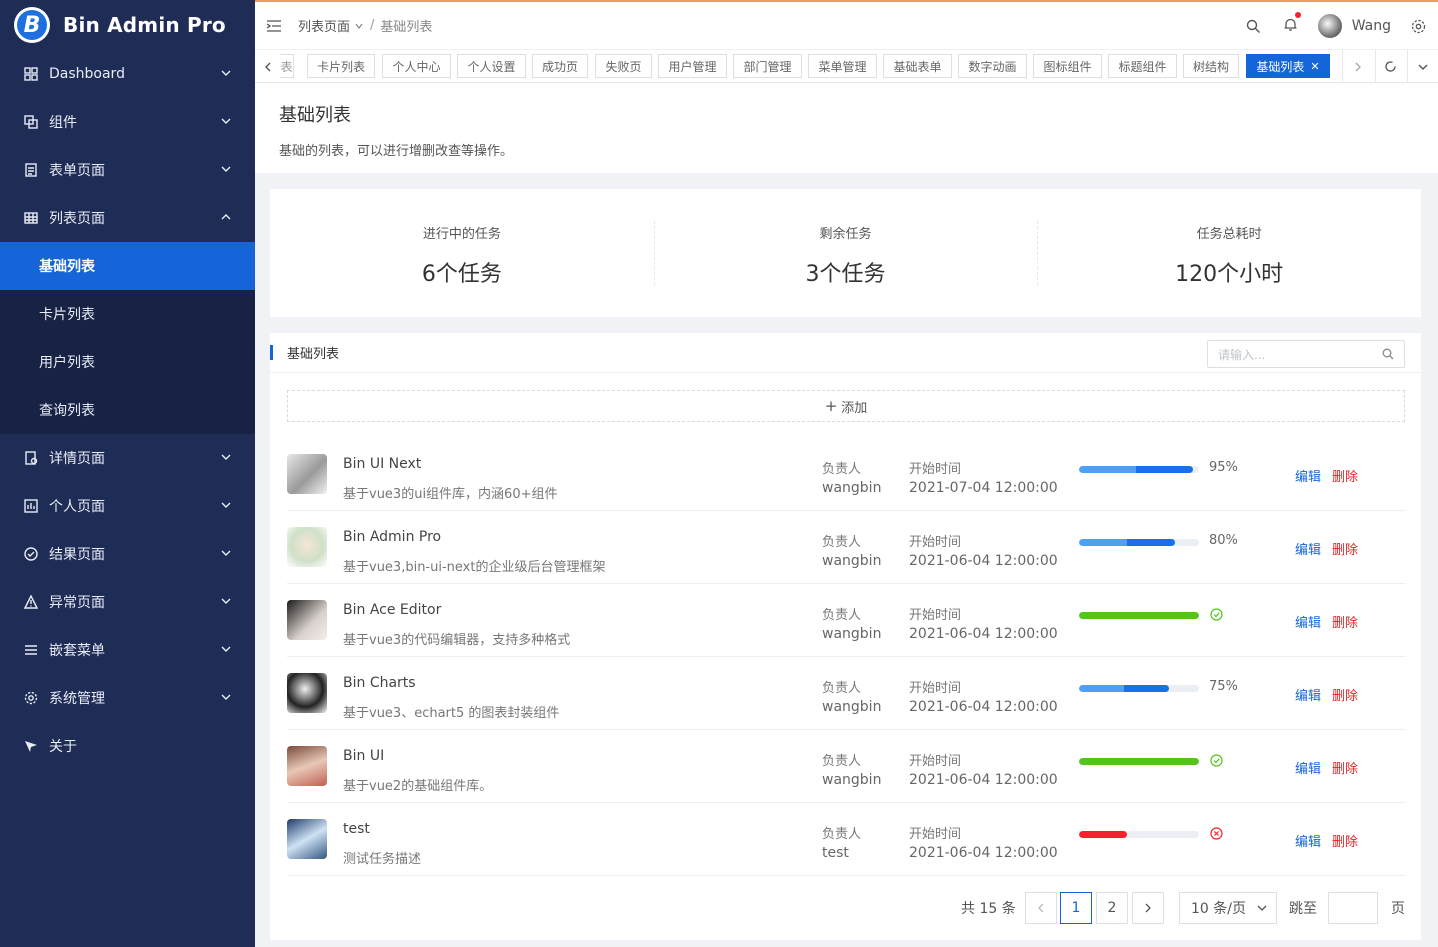  Describe the element at coordinates (287, 66) in the screenshot. I see `tab-partial: 表` at that location.